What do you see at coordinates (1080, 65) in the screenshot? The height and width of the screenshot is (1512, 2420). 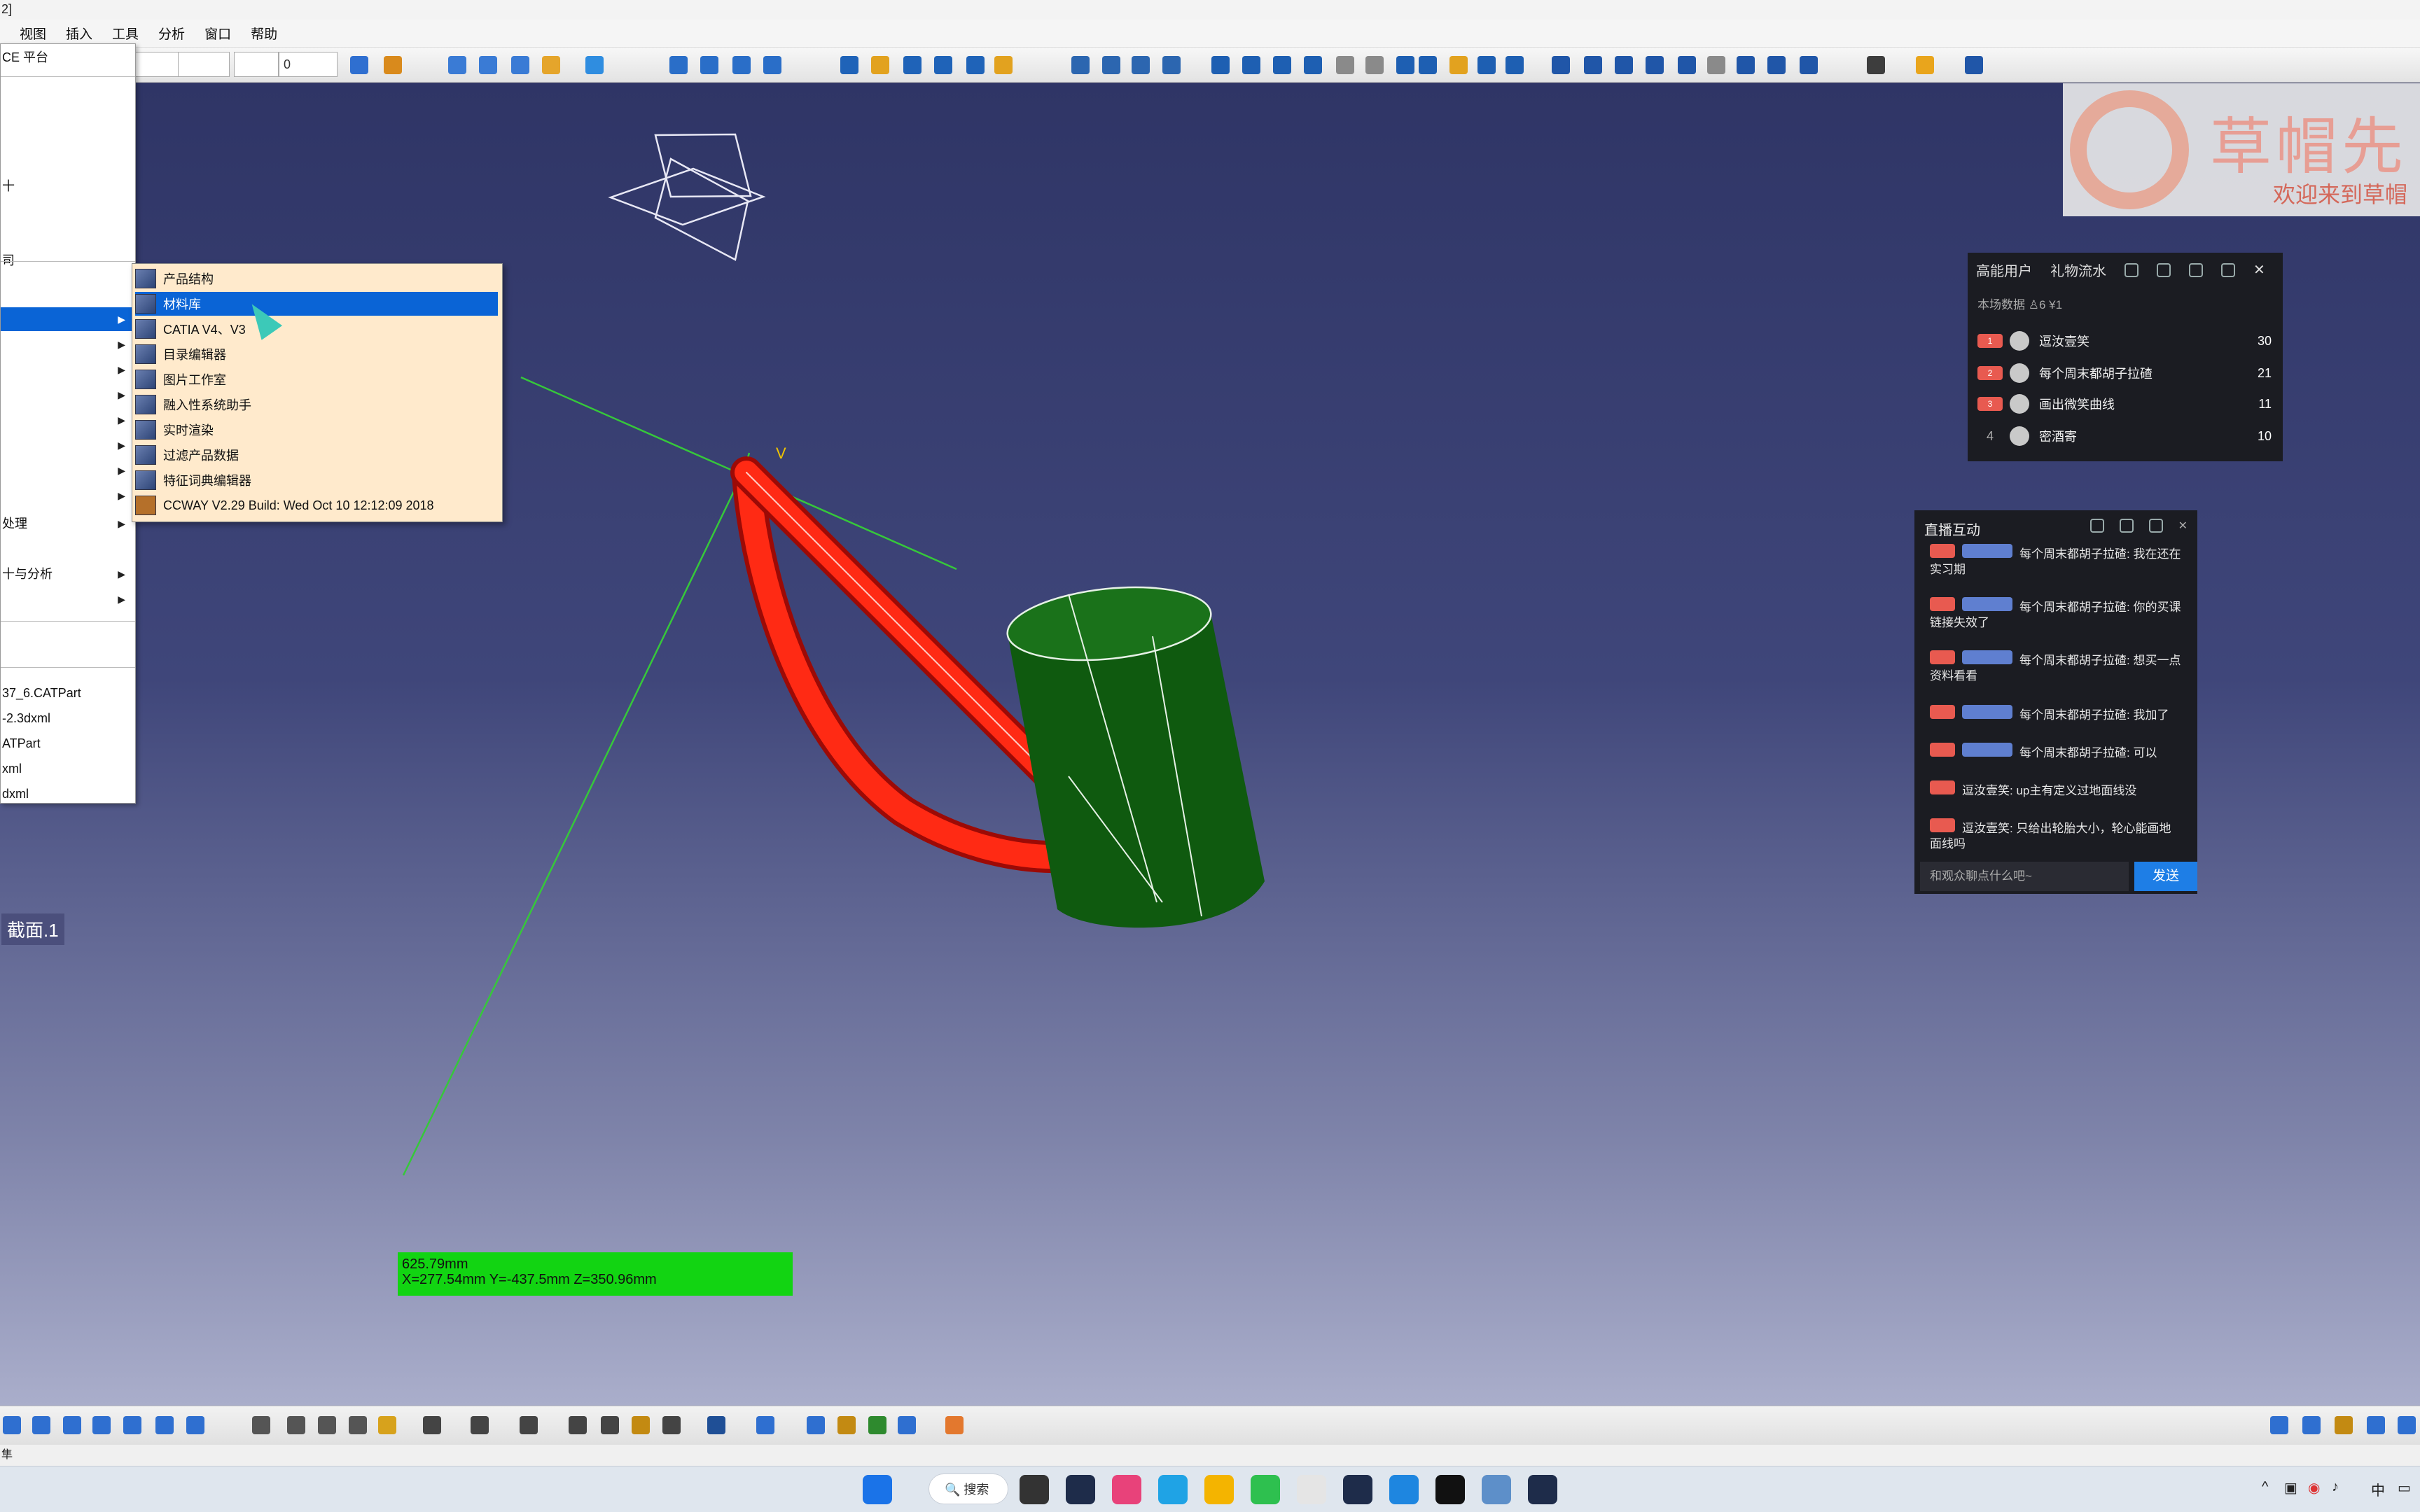 I see `catalog-icon` at bounding box center [1080, 65].